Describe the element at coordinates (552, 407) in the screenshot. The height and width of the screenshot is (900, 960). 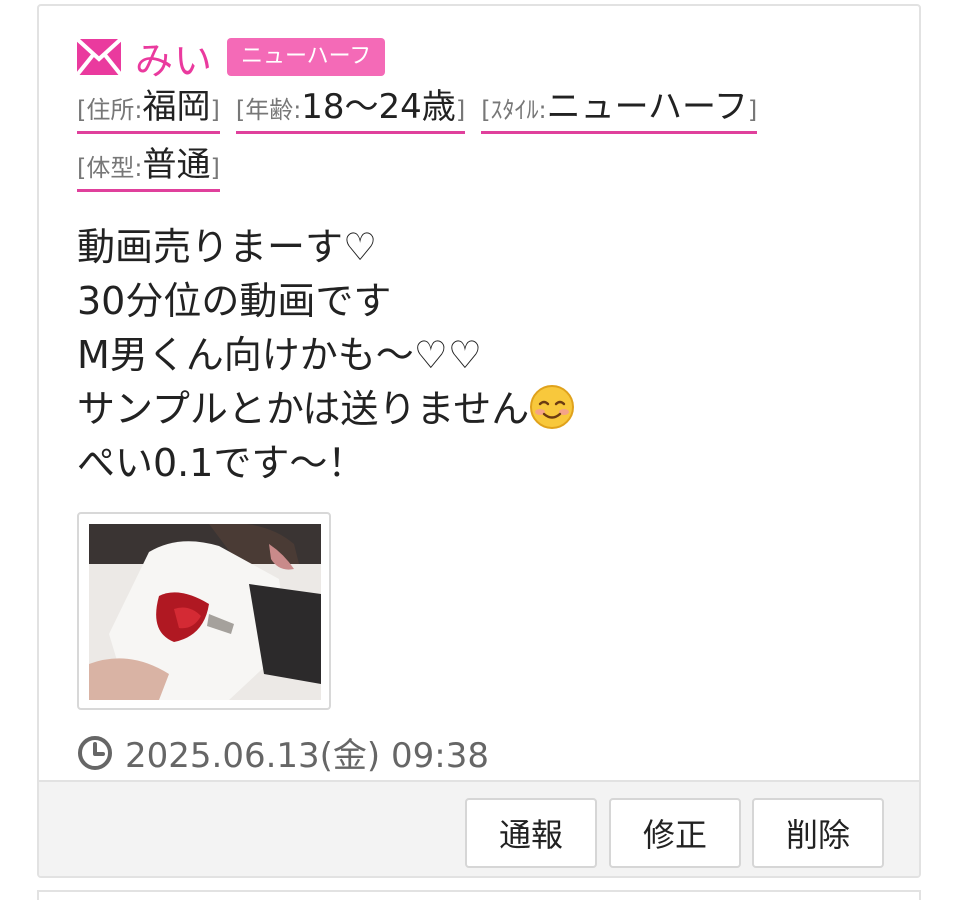
I see `smiling-face-emoji` at that location.